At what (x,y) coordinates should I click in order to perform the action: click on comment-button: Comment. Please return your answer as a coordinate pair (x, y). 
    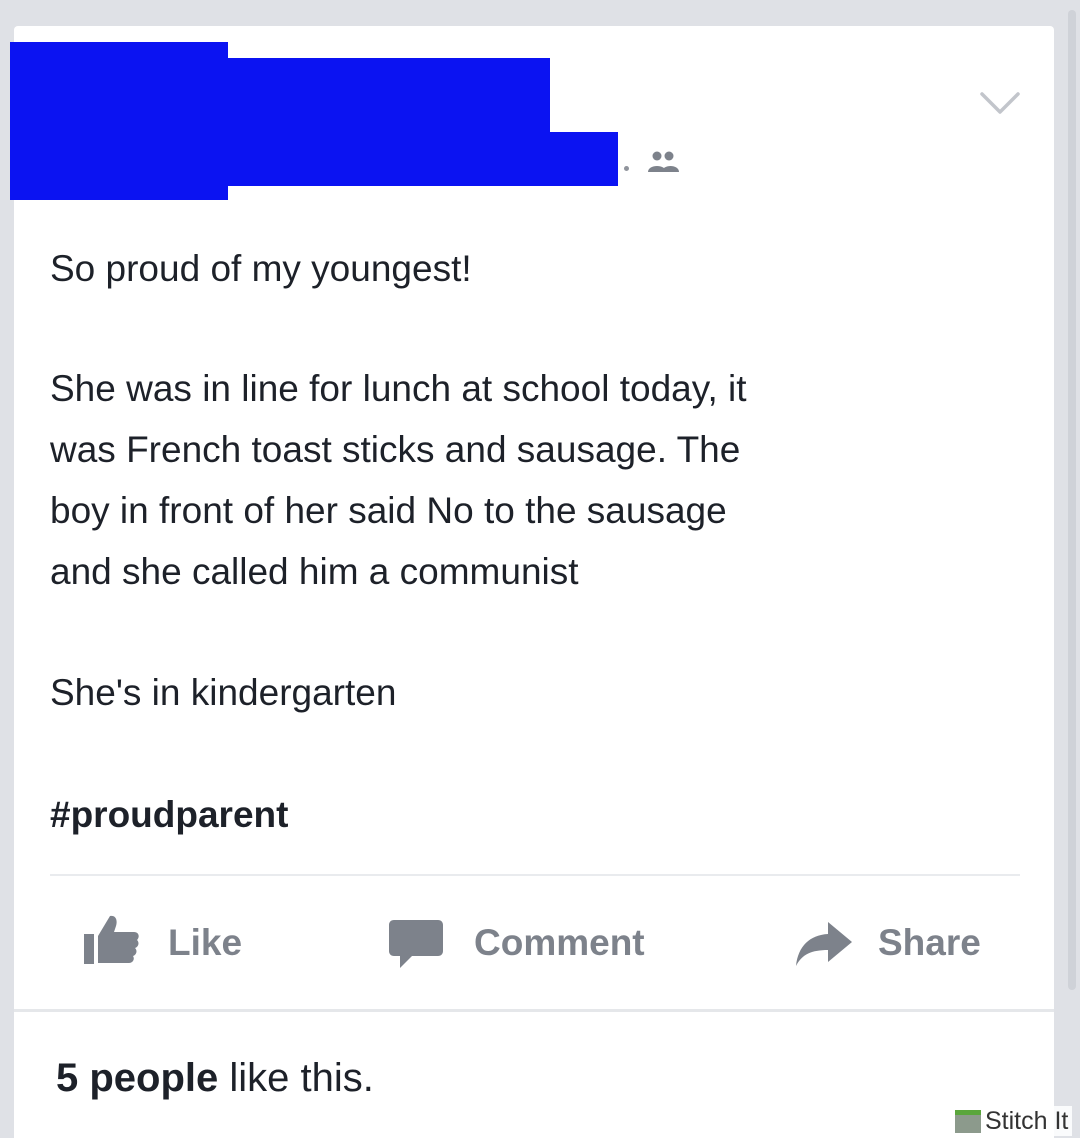
    Looking at the image, I should click on (533, 943).